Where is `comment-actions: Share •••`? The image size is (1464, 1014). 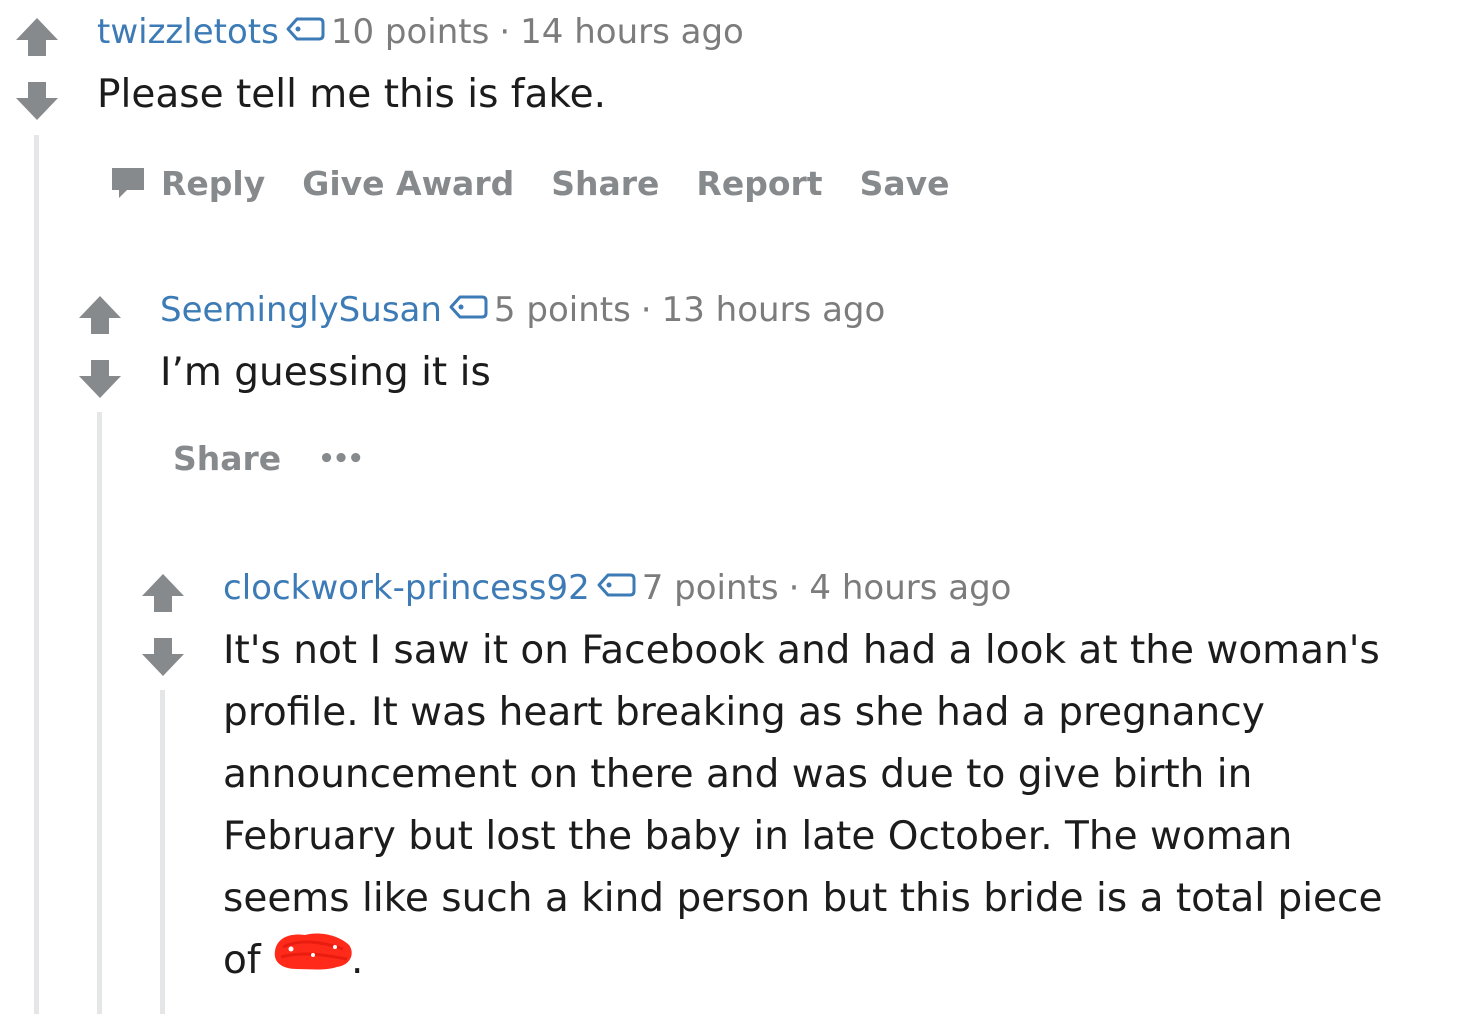 comment-actions: Share ••• is located at coordinates (286, 458).